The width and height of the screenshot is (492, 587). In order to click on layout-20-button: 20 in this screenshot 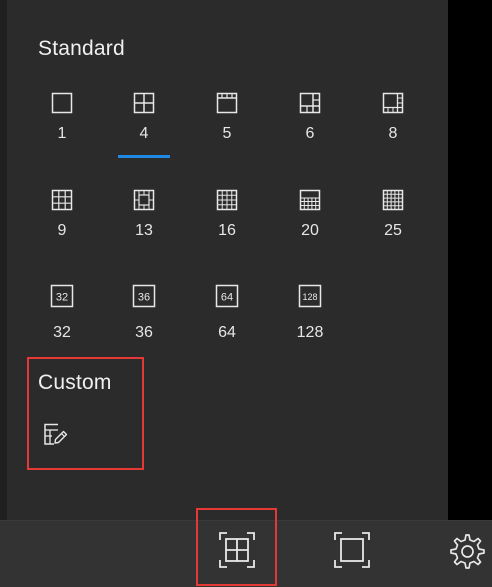, I will do `click(310, 219)`.